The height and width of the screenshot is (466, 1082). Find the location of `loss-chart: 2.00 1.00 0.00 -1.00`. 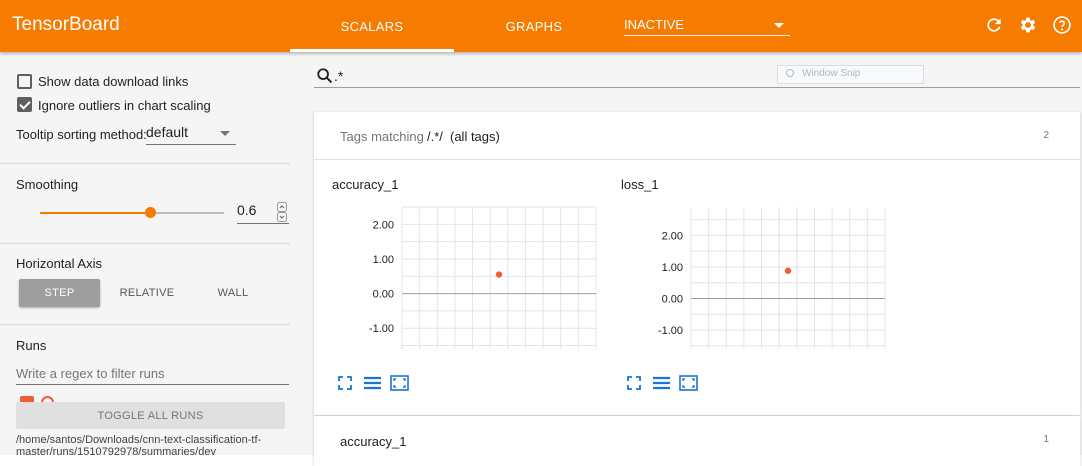

loss-chart: 2.00 1.00 0.00 -1.00 is located at coordinates (768, 278).